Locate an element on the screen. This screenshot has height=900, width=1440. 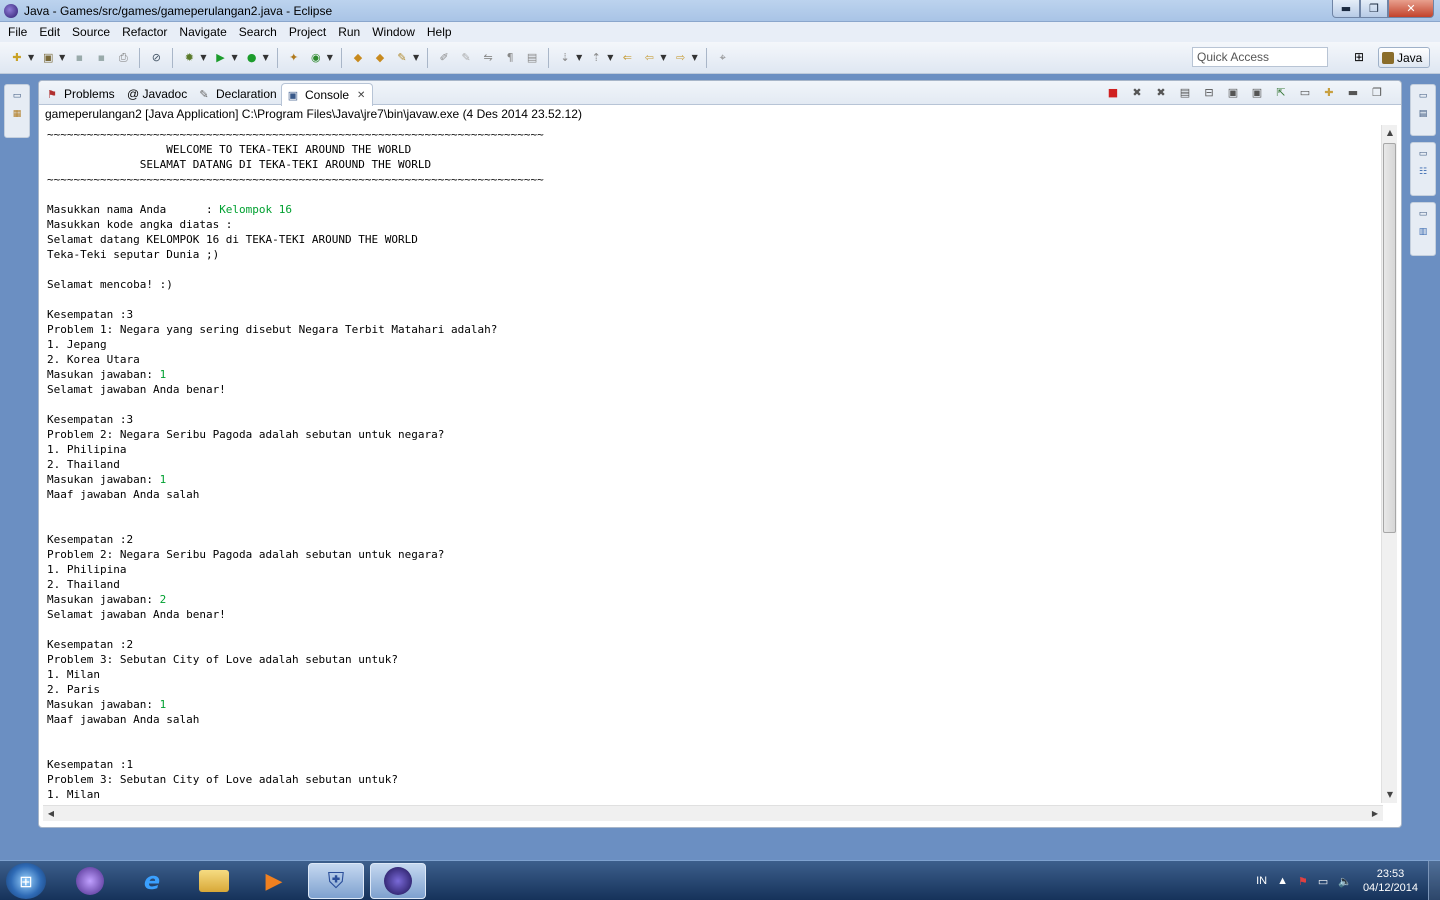
tab-declaration: ✎ Declaration is located at coordinates (234, 94).